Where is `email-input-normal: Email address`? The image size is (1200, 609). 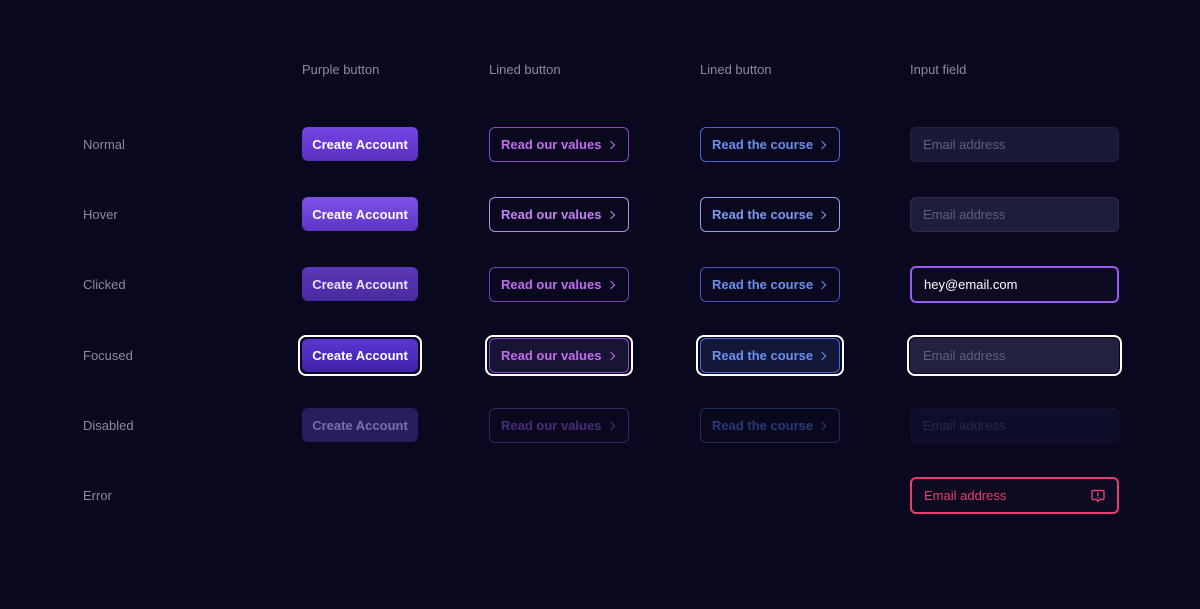
email-input-normal: Email address is located at coordinates (1014, 144).